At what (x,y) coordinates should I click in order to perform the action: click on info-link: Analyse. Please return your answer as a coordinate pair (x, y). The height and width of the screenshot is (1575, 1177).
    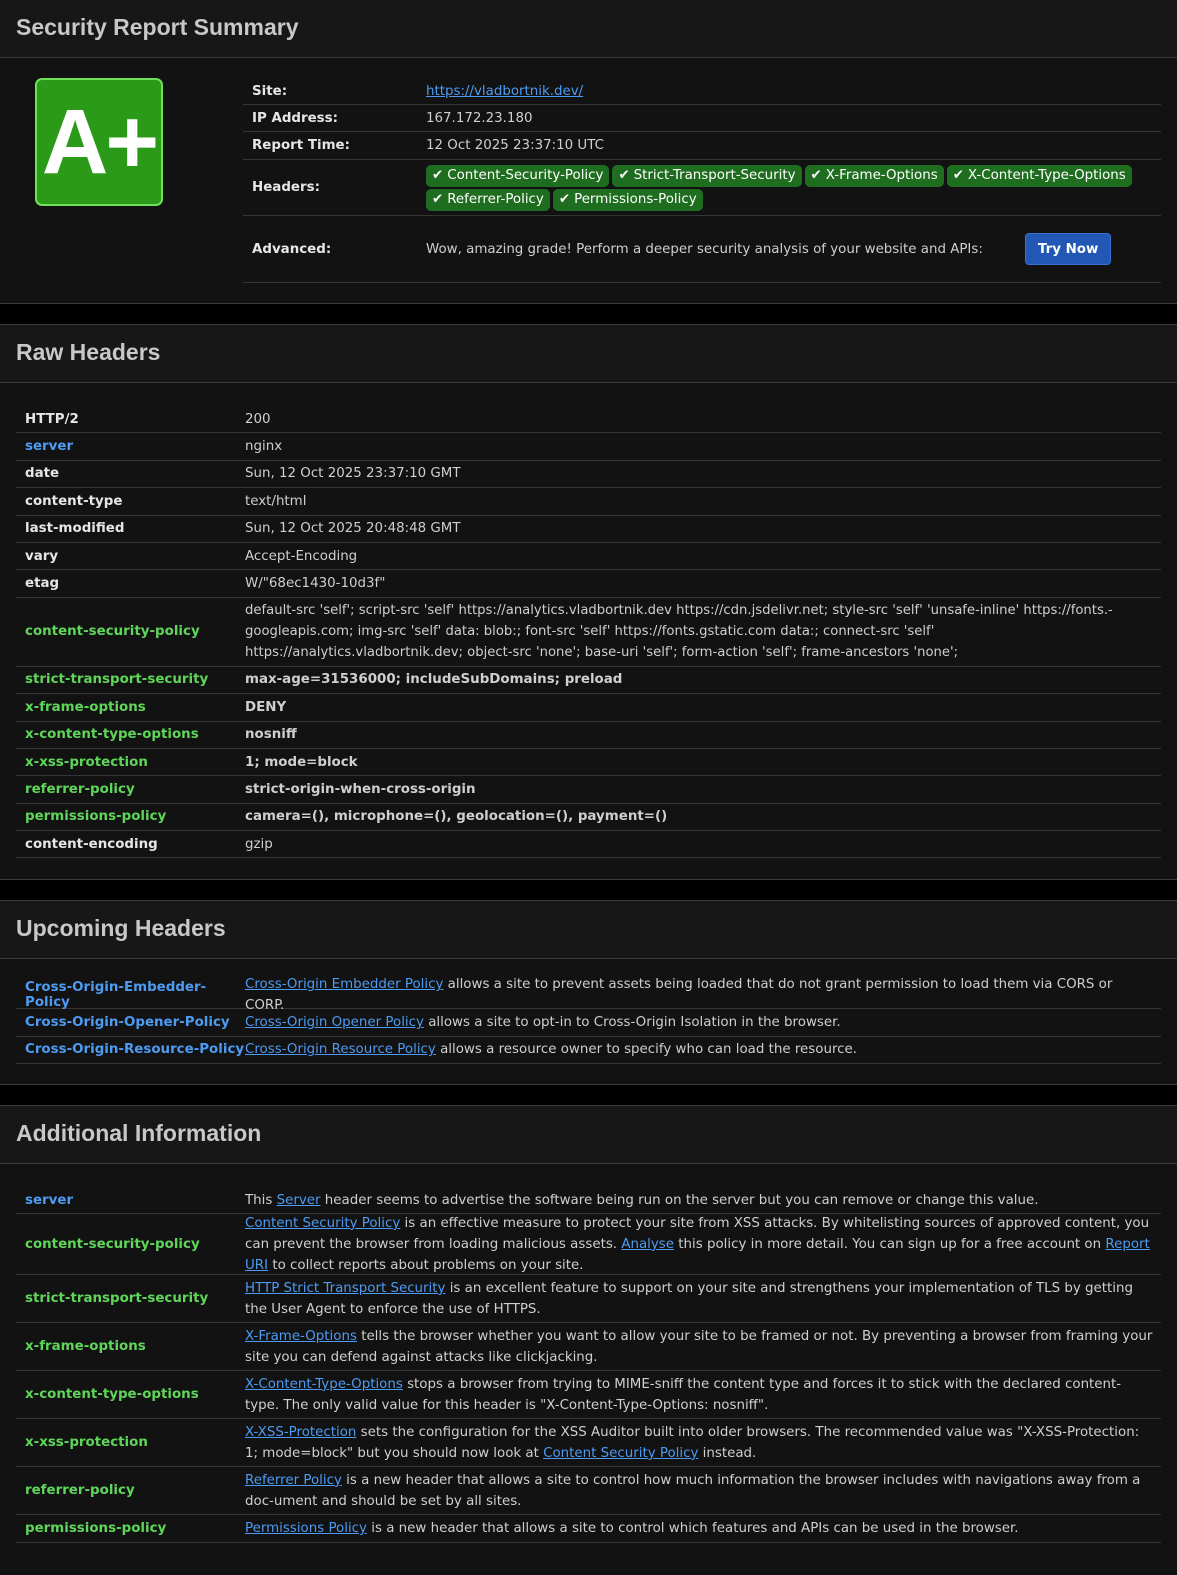
    Looking at the image, I should click on (647, 1244).